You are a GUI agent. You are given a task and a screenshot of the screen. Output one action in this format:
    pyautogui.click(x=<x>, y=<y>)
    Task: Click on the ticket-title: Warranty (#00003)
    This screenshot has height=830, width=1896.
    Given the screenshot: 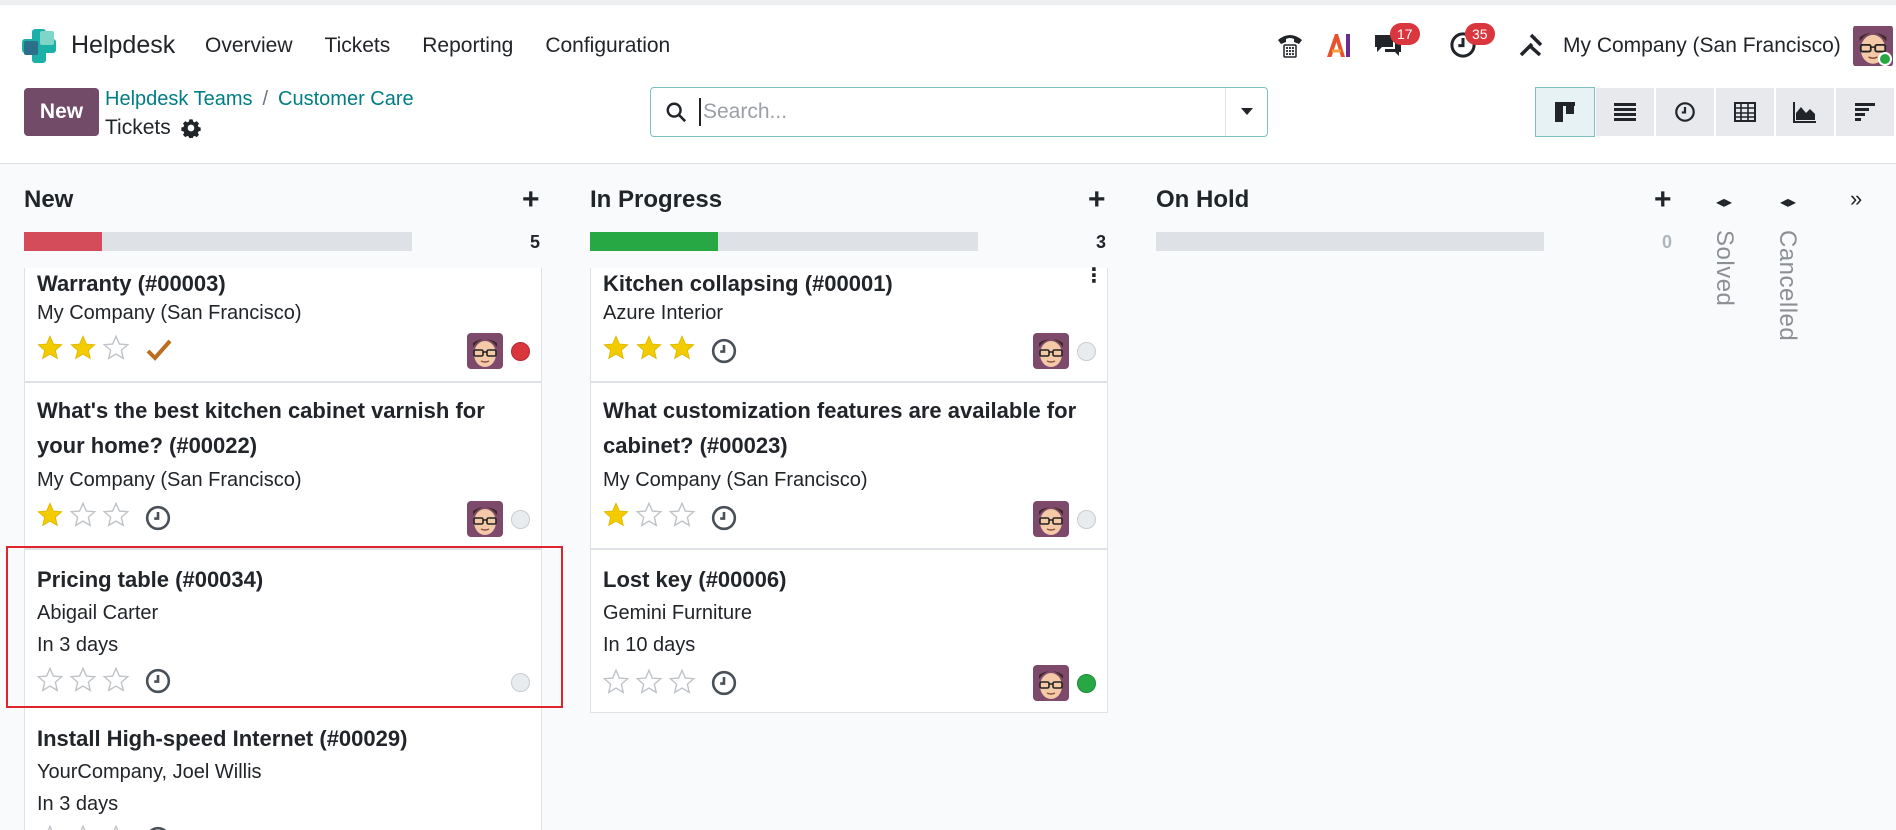 What is the action you would take?
    pyautogui.click(x=131, y=283)
    